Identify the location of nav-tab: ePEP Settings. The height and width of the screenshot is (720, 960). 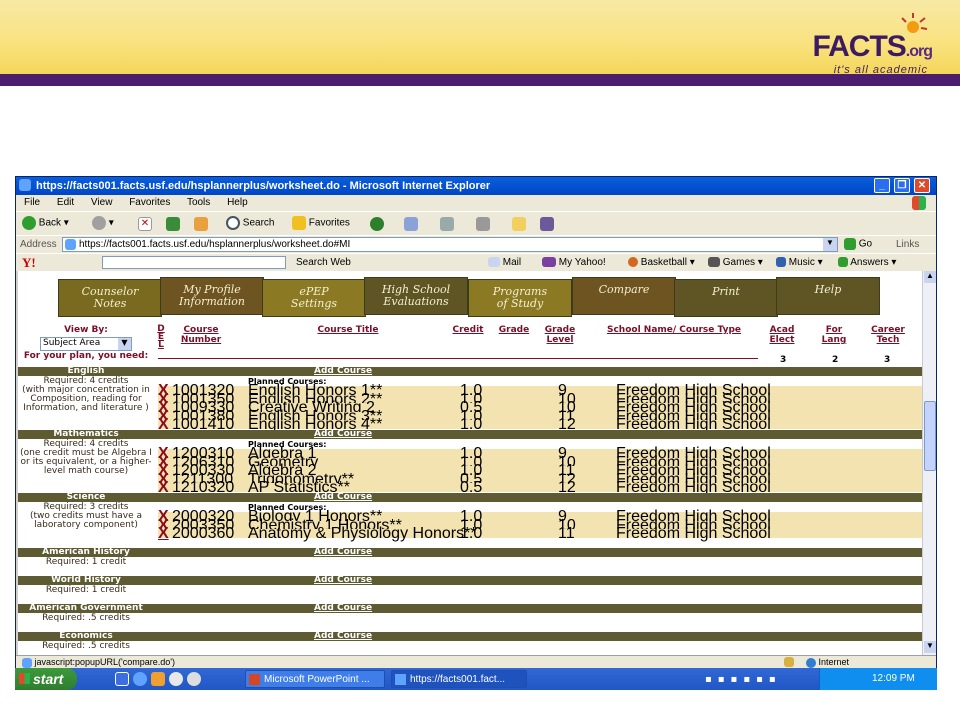
(314, 298).